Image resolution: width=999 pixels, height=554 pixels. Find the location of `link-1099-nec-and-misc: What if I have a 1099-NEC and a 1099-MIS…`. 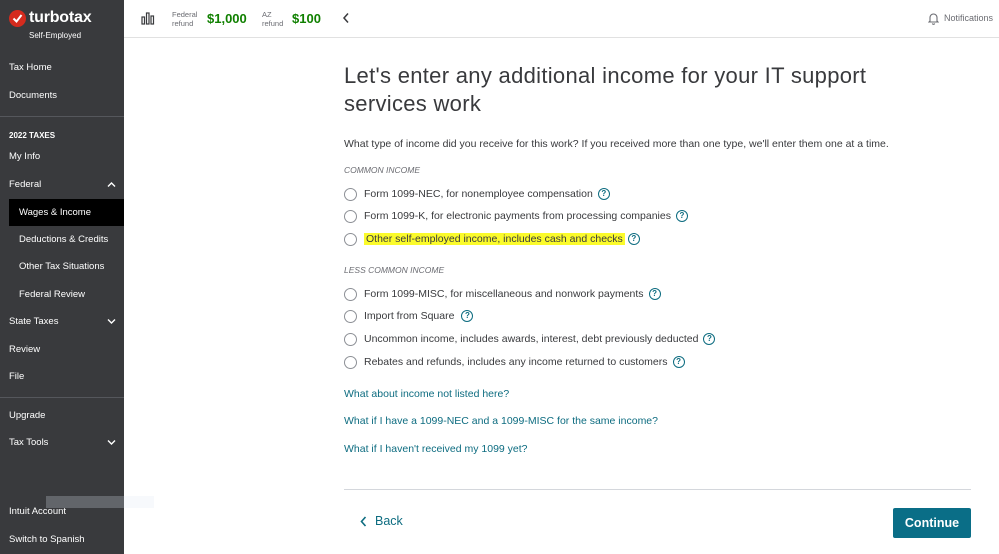

link-1099-nec-and-misc: What if I have a 1099-NEC and a 1099-MIS… is located at coordinates (501, 421).